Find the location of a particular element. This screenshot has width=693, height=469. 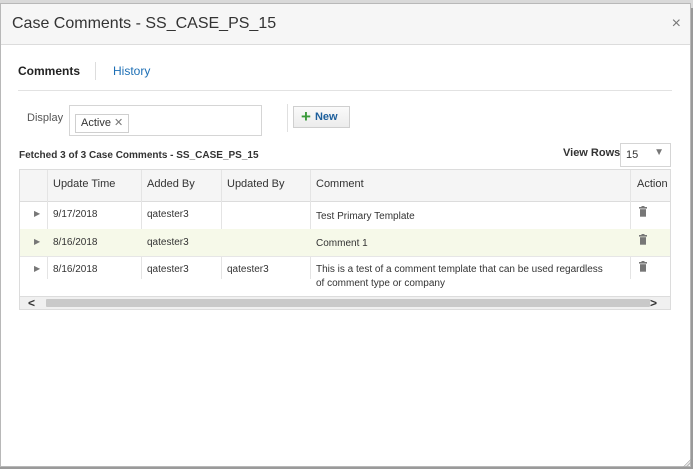

view-rows-label: View Rows is located at coordinates (592, 153).